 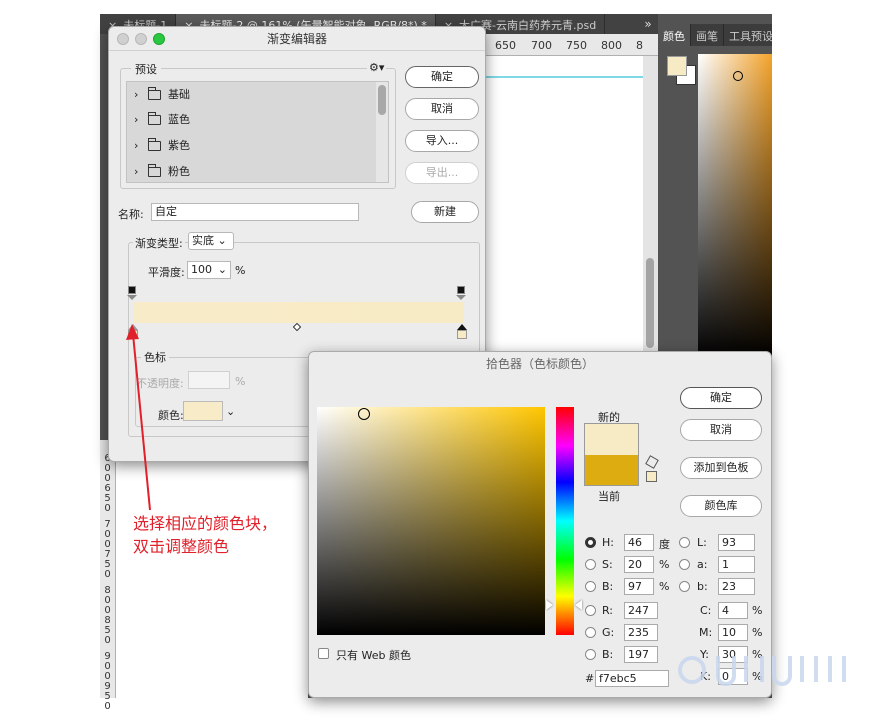 What do you see at coordinates (733, 610) in the screenshot?
I see `cyan-field: 4` at bounding box center [733, 610].